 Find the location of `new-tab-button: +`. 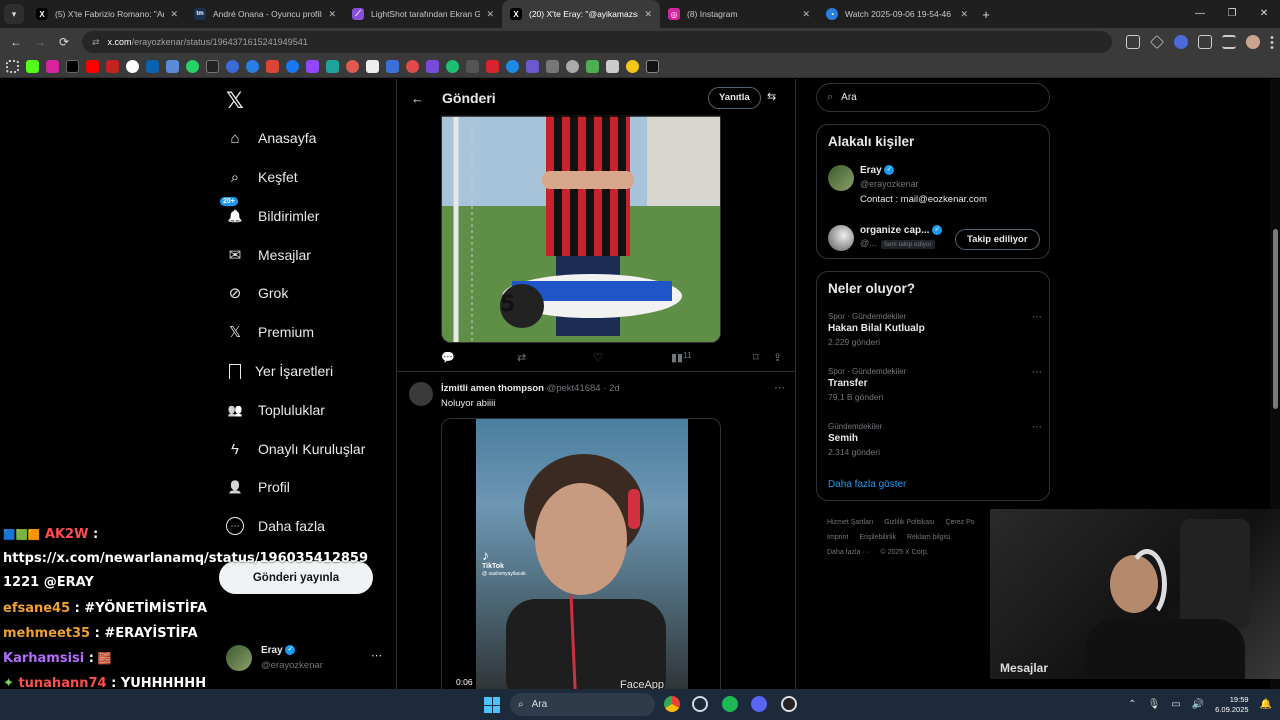

new-tab-button: + is located at coordinates (986, 14).